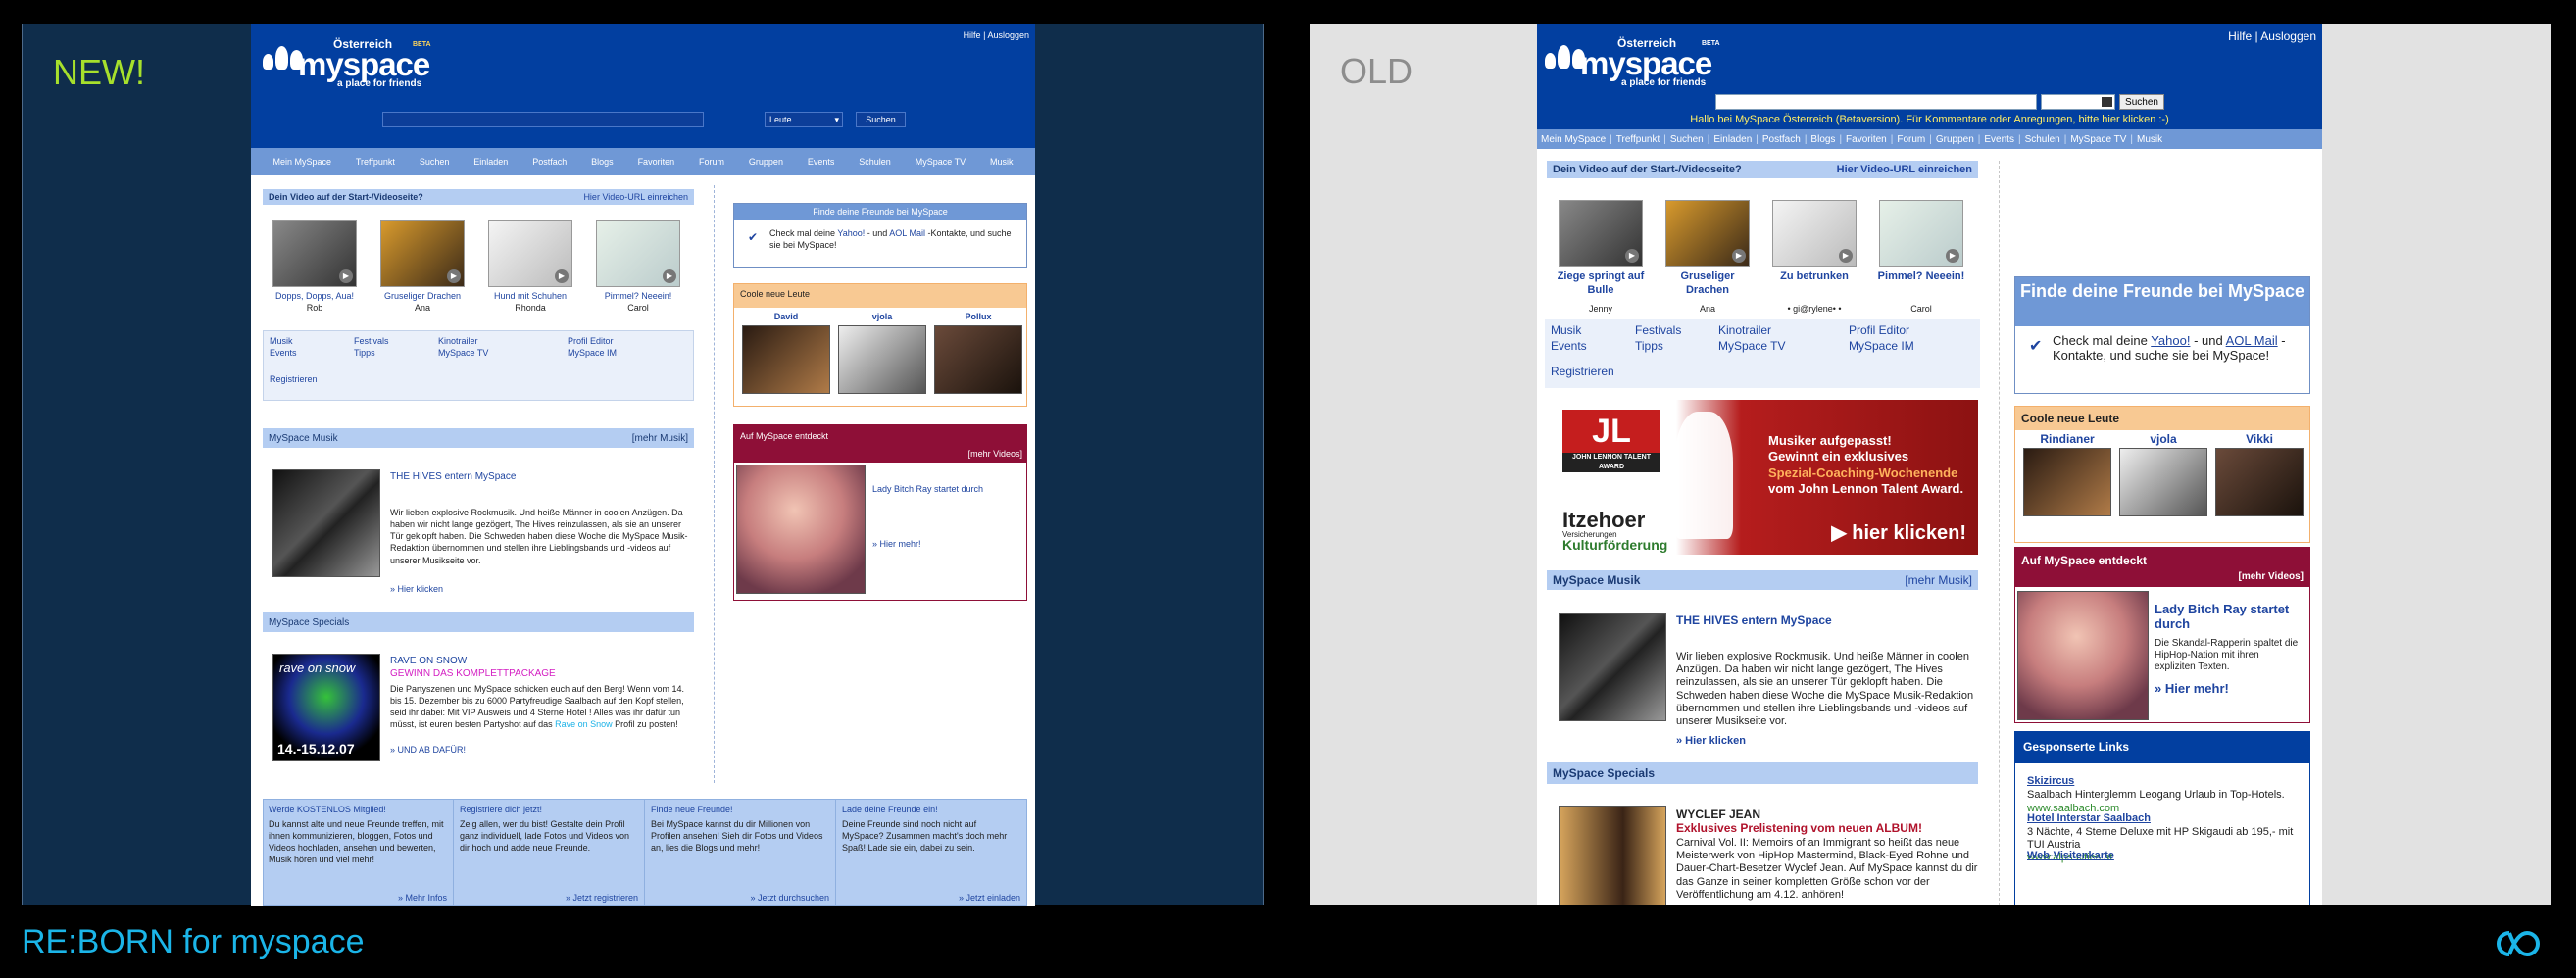 This screenshot has height=978, width=2576. I want to click on special-artist: WYCLEF JEAN, so click(1718, 814).